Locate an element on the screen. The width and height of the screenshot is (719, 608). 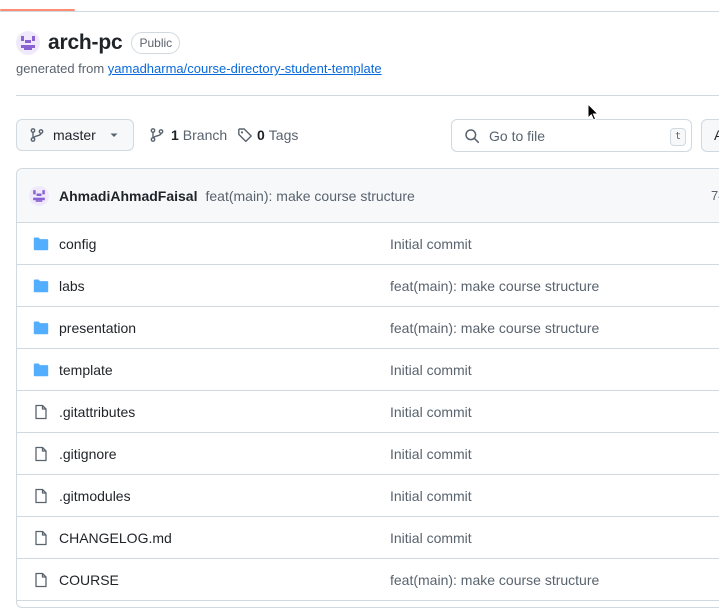
commit-author-link: AhmadiAhmadFaisal is located at coordinates (128, 196).